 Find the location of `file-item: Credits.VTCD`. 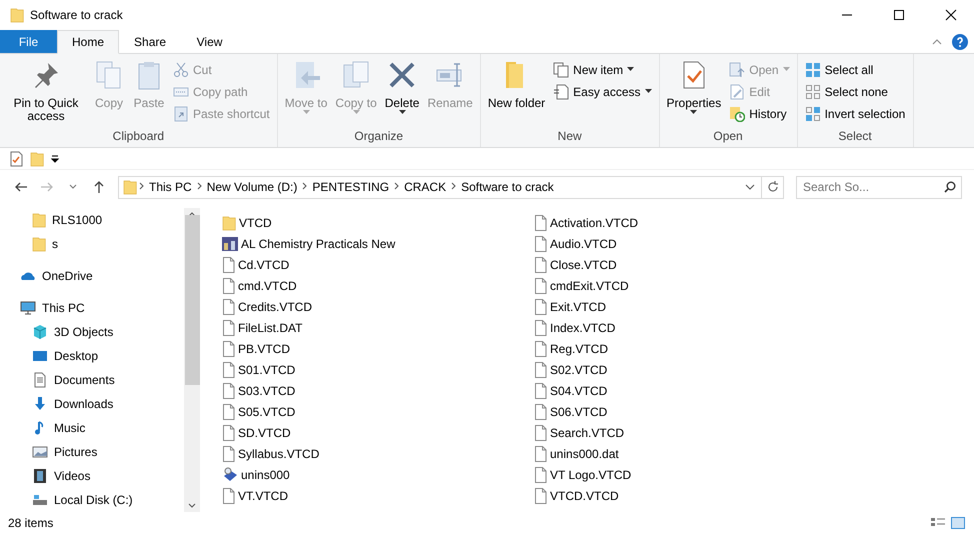

file-item: Credits.VTCD is located at coordinates (378, 306).